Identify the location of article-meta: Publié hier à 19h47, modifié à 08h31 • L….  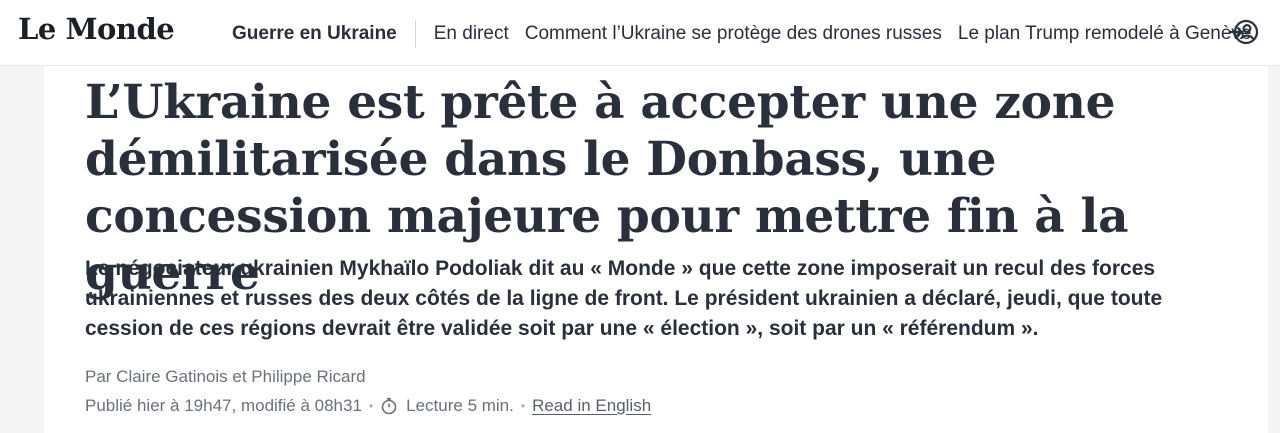
(368, 406).